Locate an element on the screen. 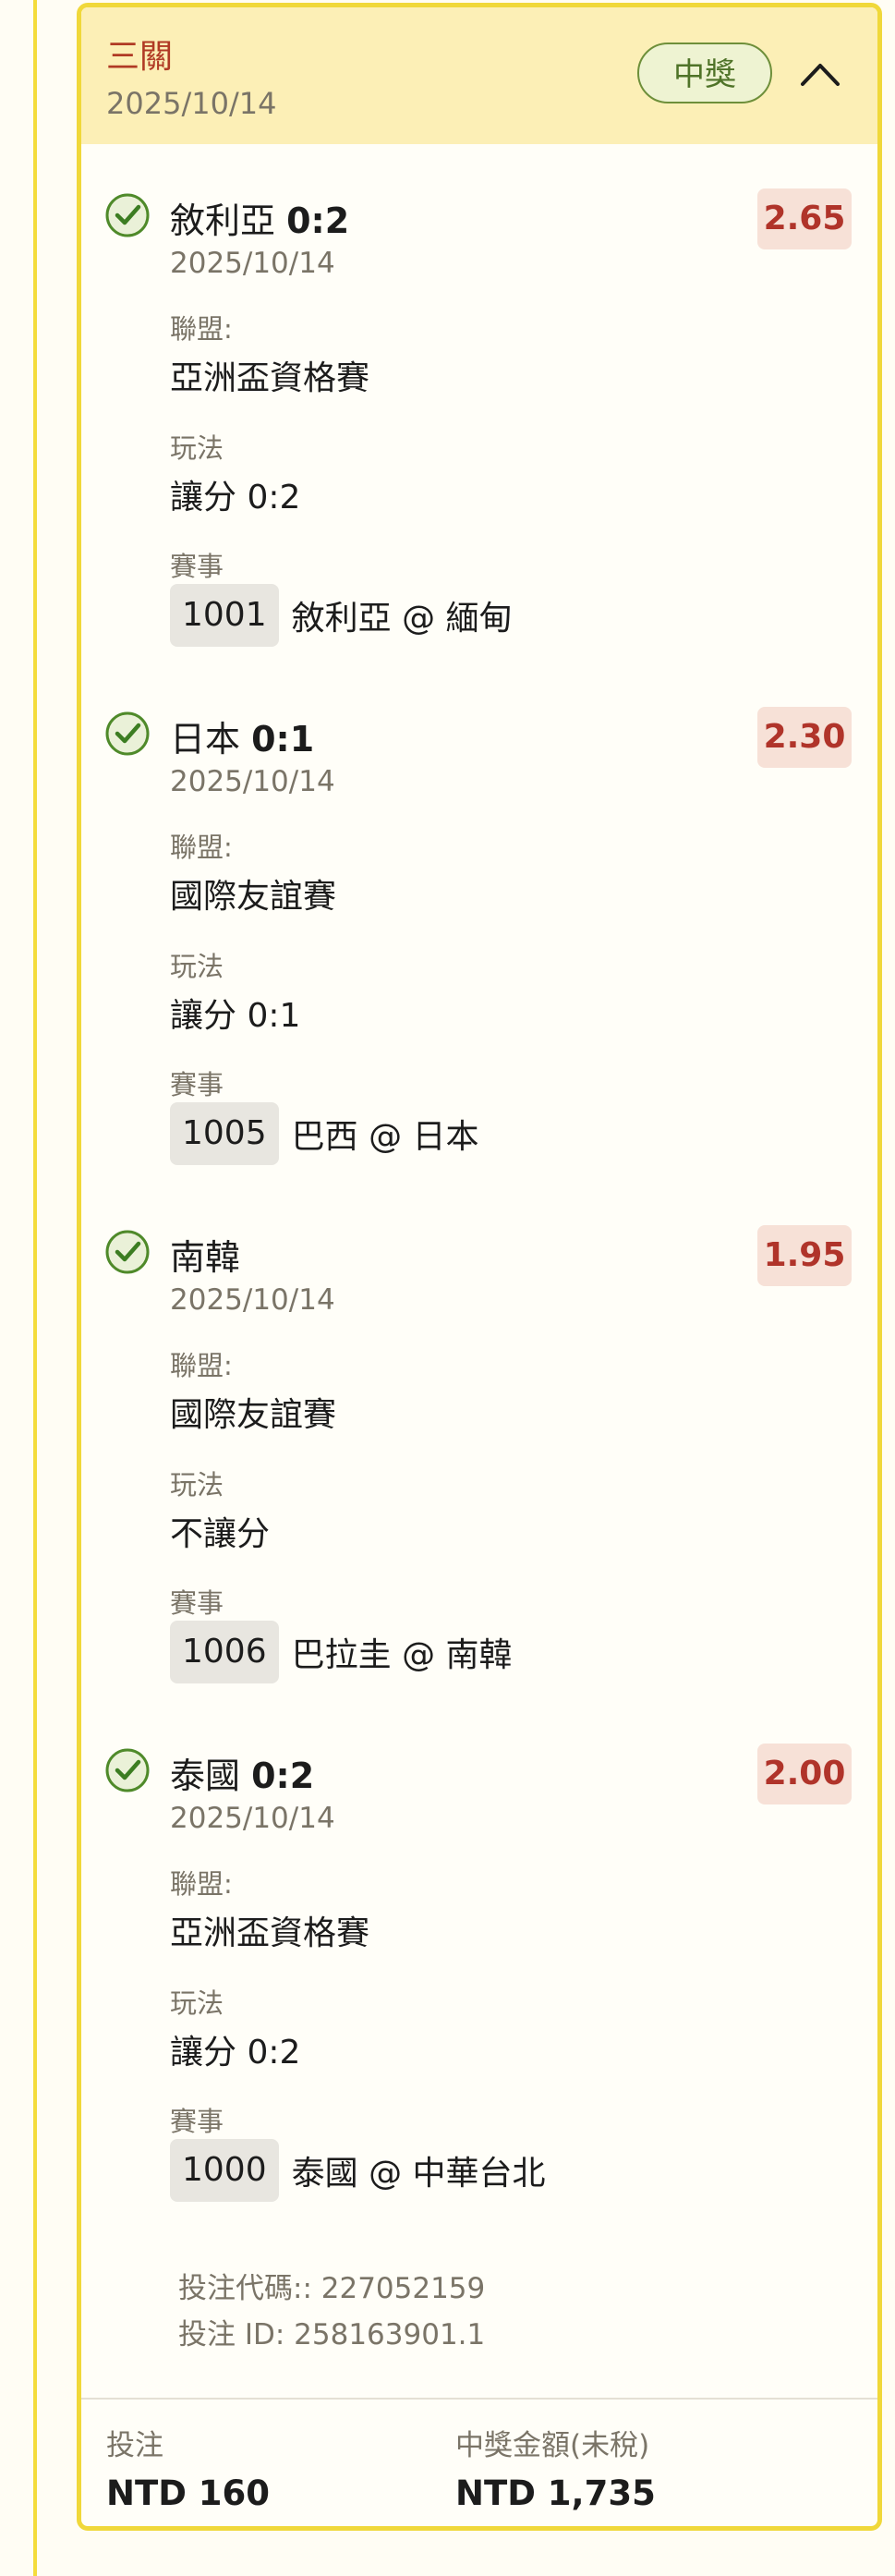  match-name: 敘利亞 @ 緬甸 is located at coordinates (402, 619).